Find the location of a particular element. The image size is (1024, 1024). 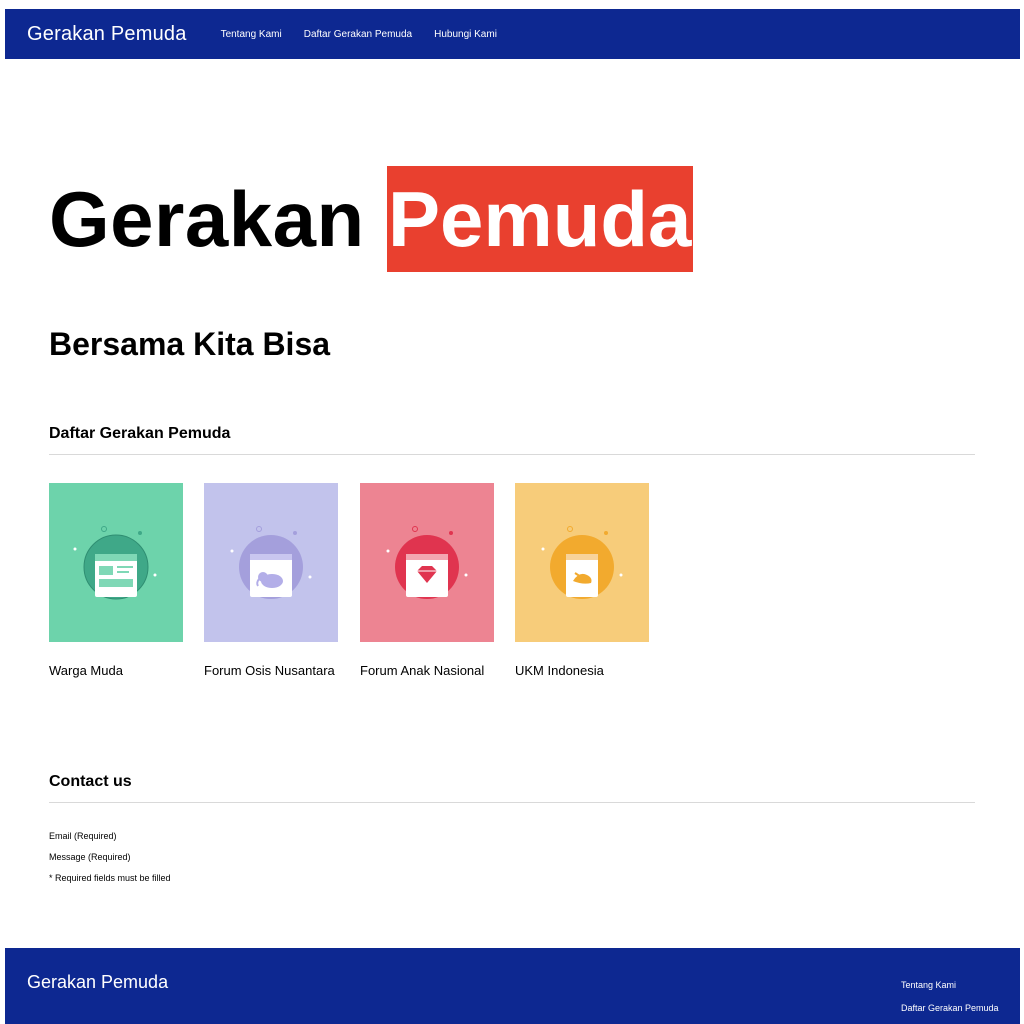

hero-title: Gerakan Pemuda is located at coordinates (371, 219).